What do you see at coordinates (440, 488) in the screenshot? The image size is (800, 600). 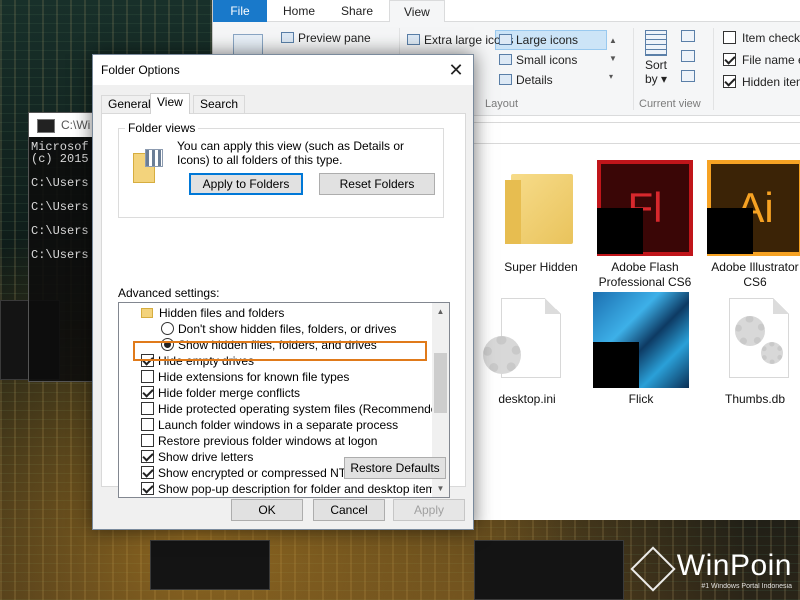 I see `scroll-down-arrow-icon: ▼` at bounding box center [440, 488].